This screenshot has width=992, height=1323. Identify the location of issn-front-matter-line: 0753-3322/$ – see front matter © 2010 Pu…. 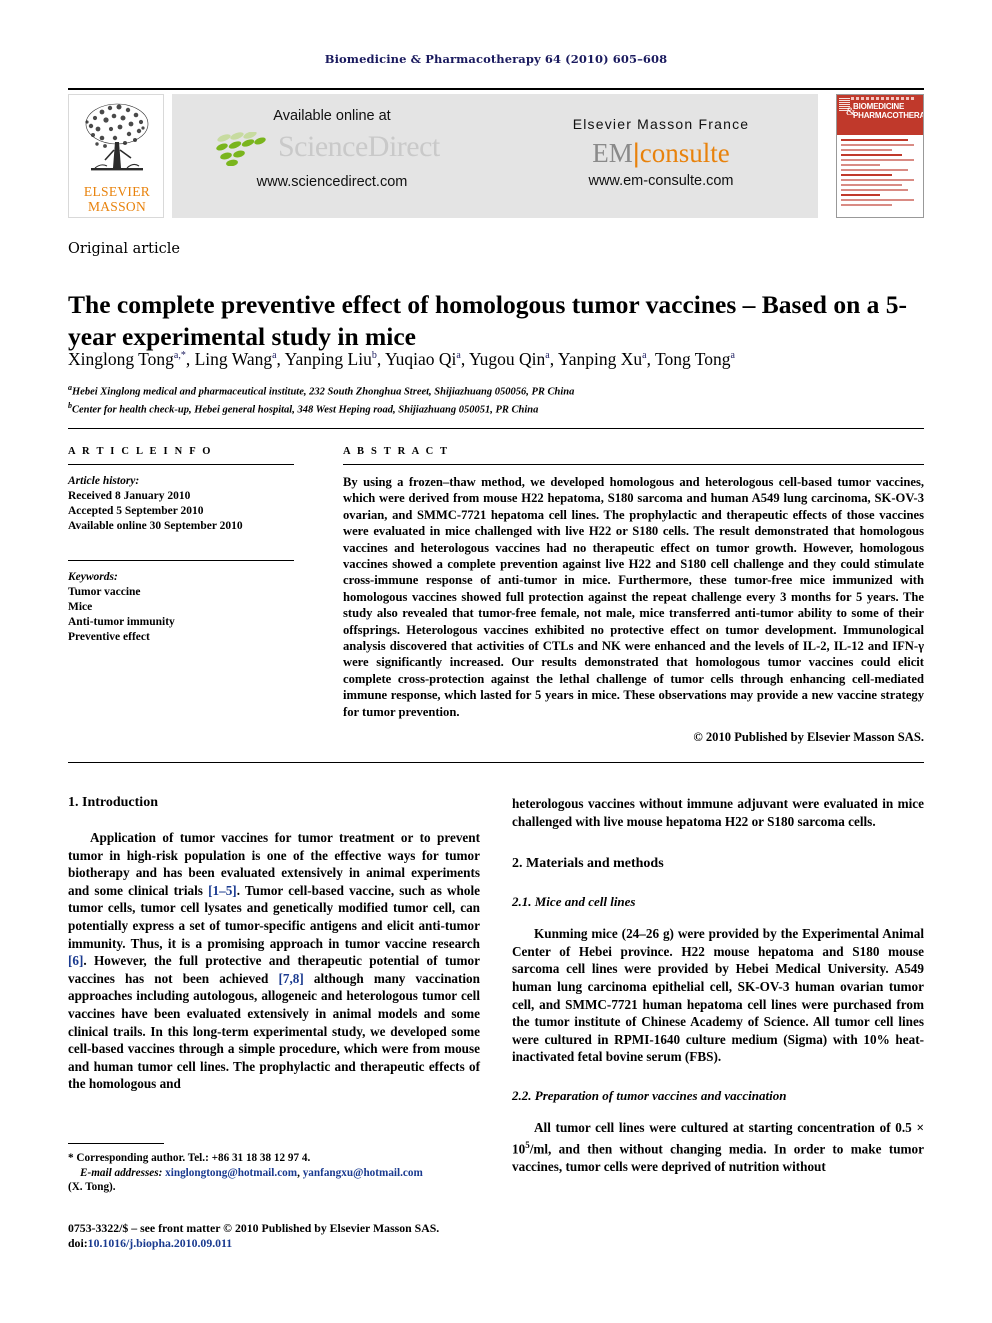
(254, 1228).